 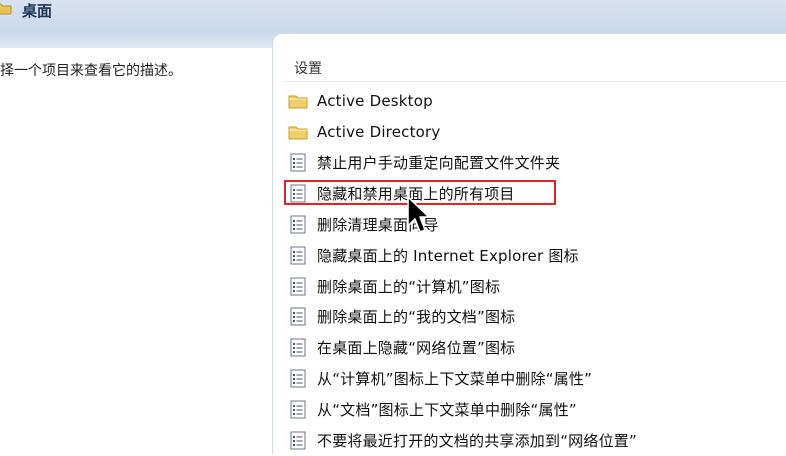 I want to click on list-item: 在桌面上隐藏“网络位置”图标, so click(x=462, y=347).